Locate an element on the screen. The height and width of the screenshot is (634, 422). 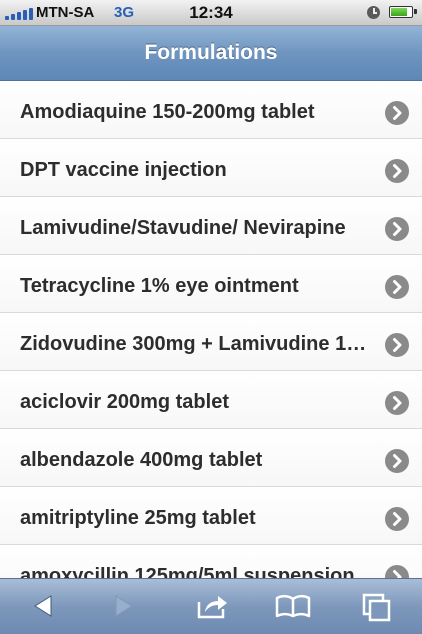
browser-toolbar is located at coordinates (211, 606).